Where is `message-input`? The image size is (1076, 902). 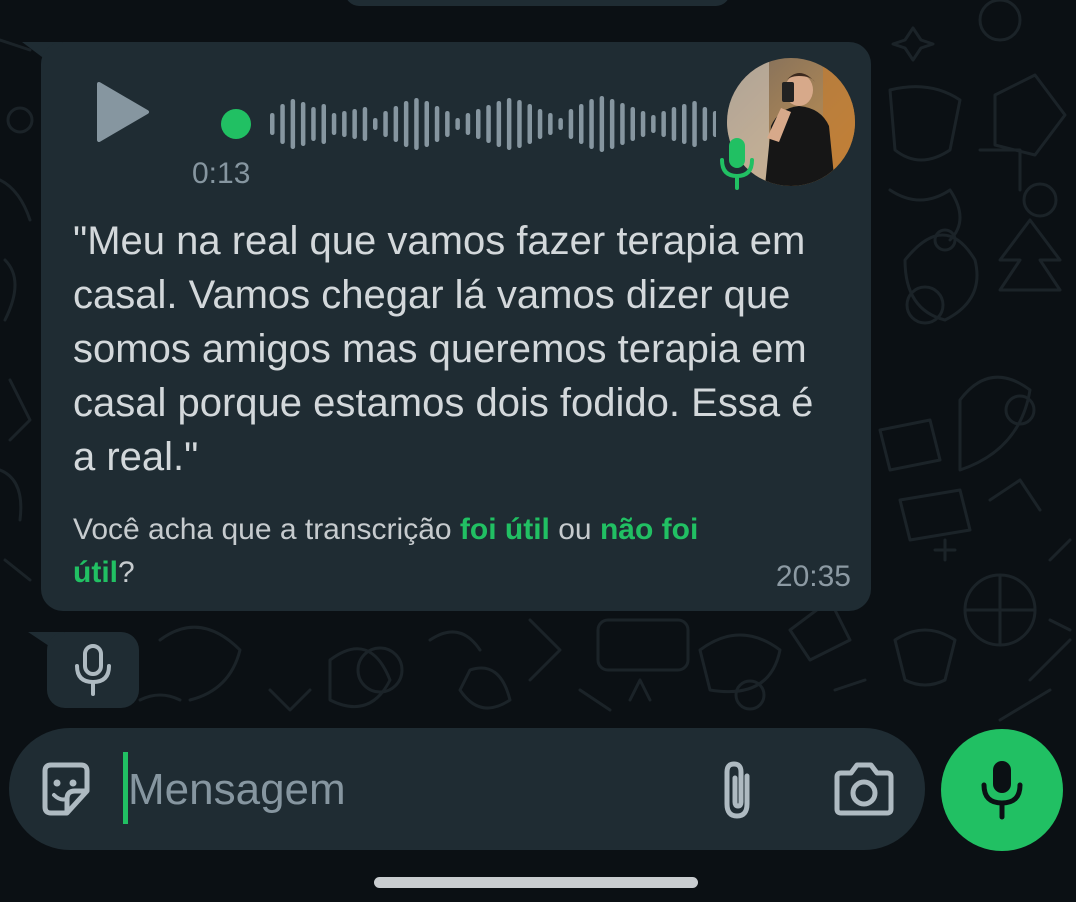 message-input is located at coordinates (408, 790).